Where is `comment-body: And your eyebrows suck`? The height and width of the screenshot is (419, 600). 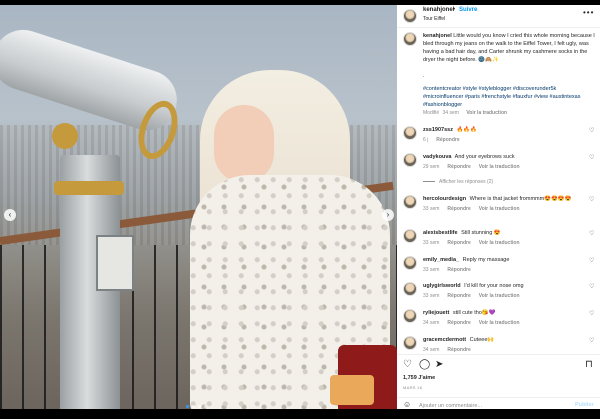 comment-body: And your eyebrows suck is located at coordinates (484, 157).